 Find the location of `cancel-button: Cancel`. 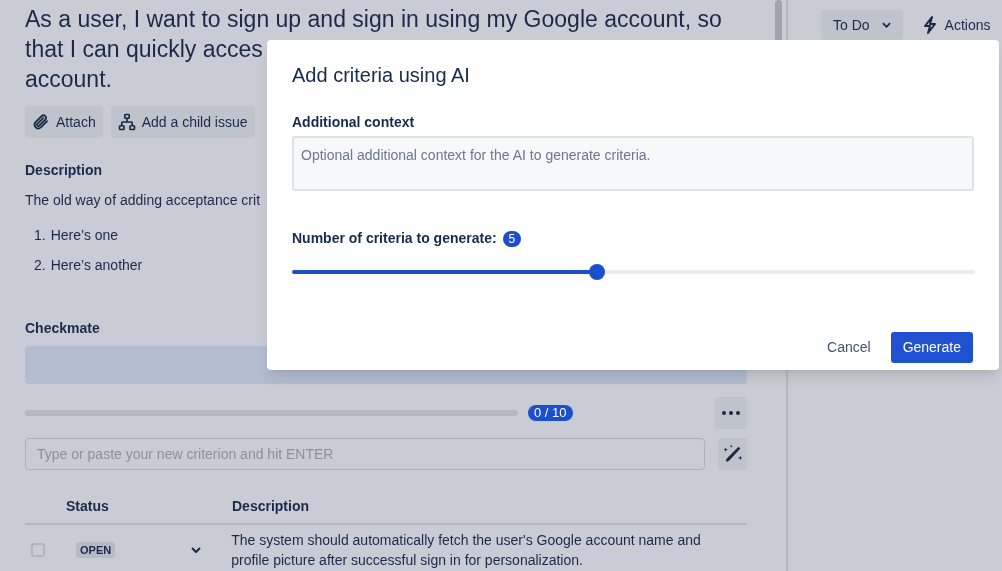

cancel-button: Cancel is located at coordinates (849, 347).